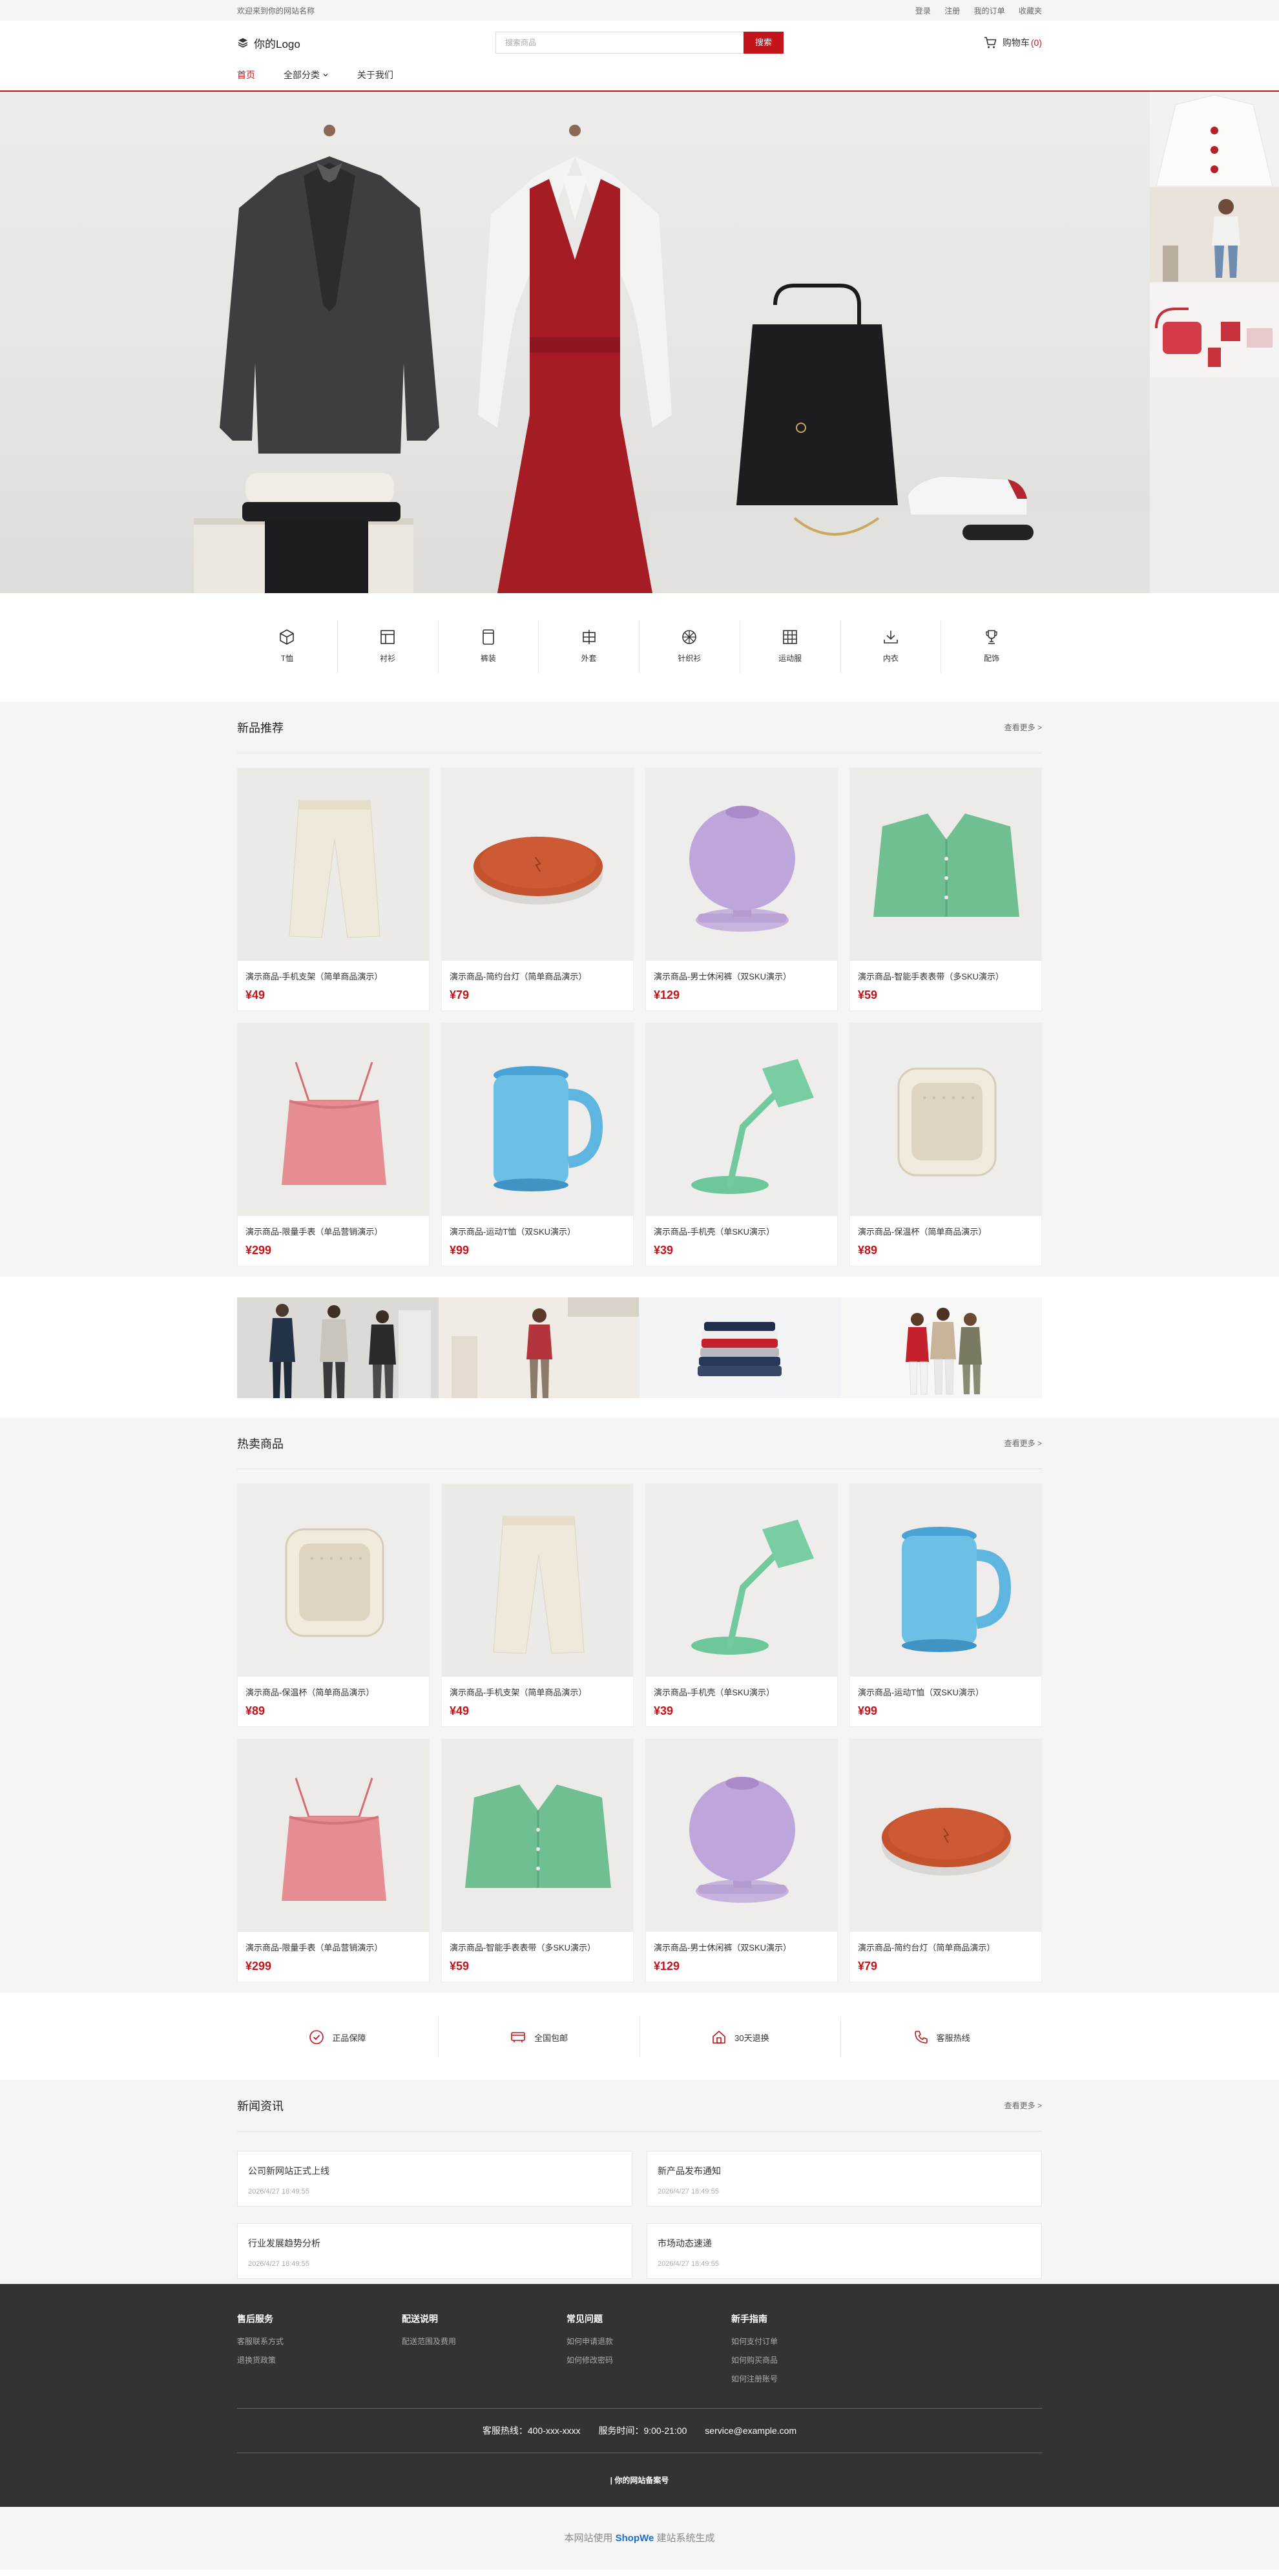 The width and height of the screenshot is (1279, 2576). I want to click on news-card: 新产品发布通知 2026/4/27 18:49:55, so click(844, 2178).